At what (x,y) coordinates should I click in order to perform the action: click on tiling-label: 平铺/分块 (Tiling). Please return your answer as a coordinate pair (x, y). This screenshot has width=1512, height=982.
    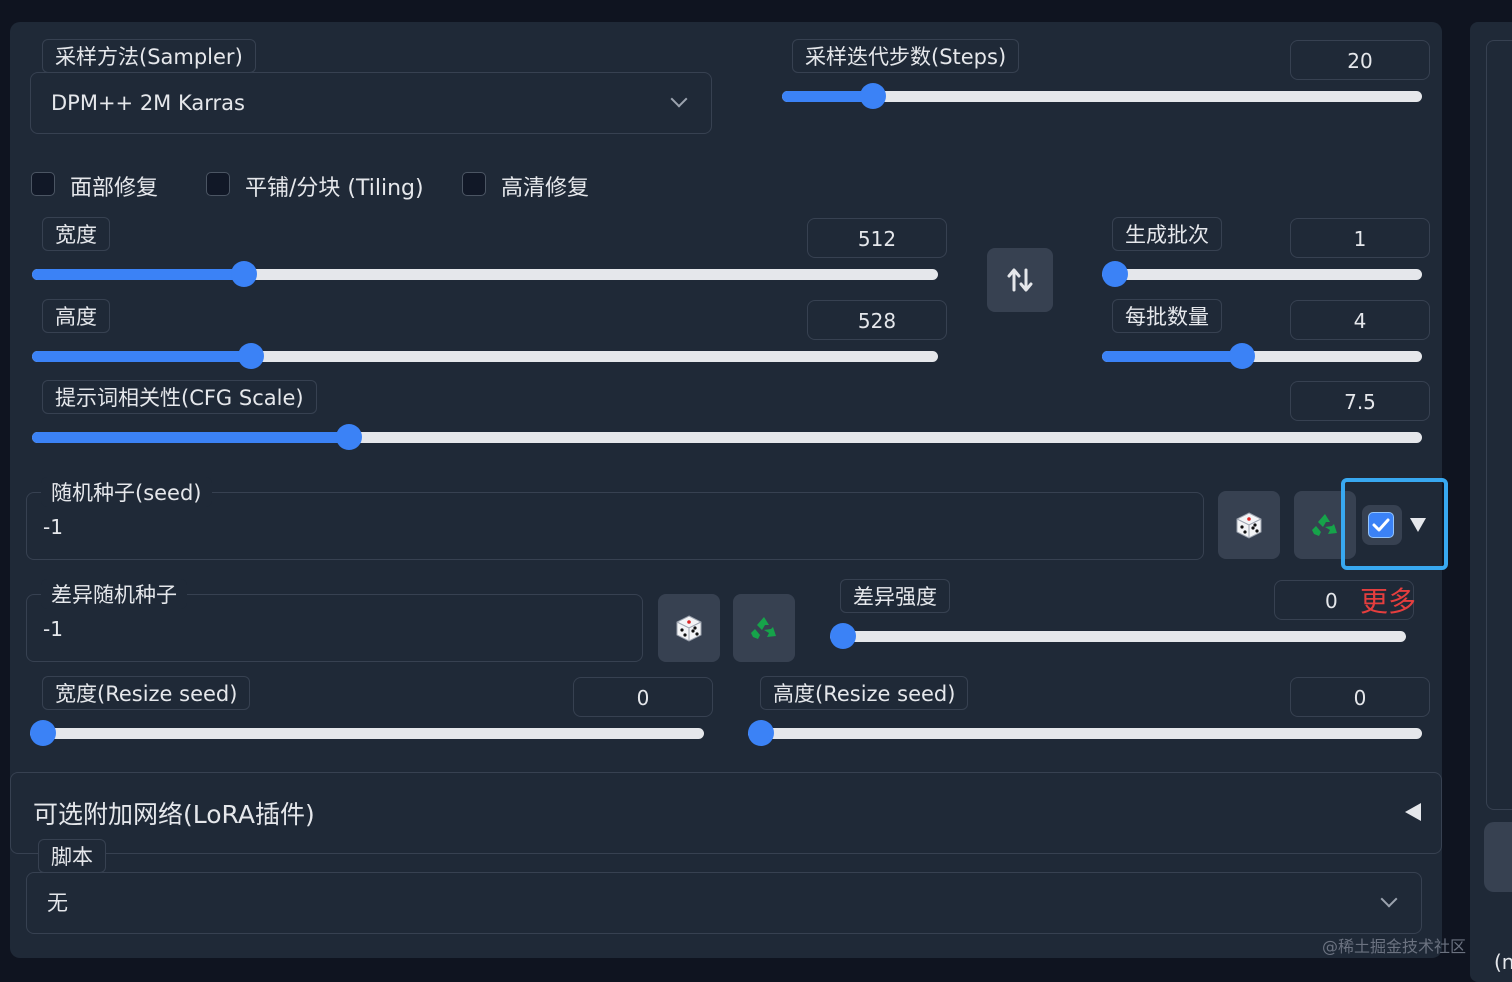
    Looking at the image, I should click on (334, 188).